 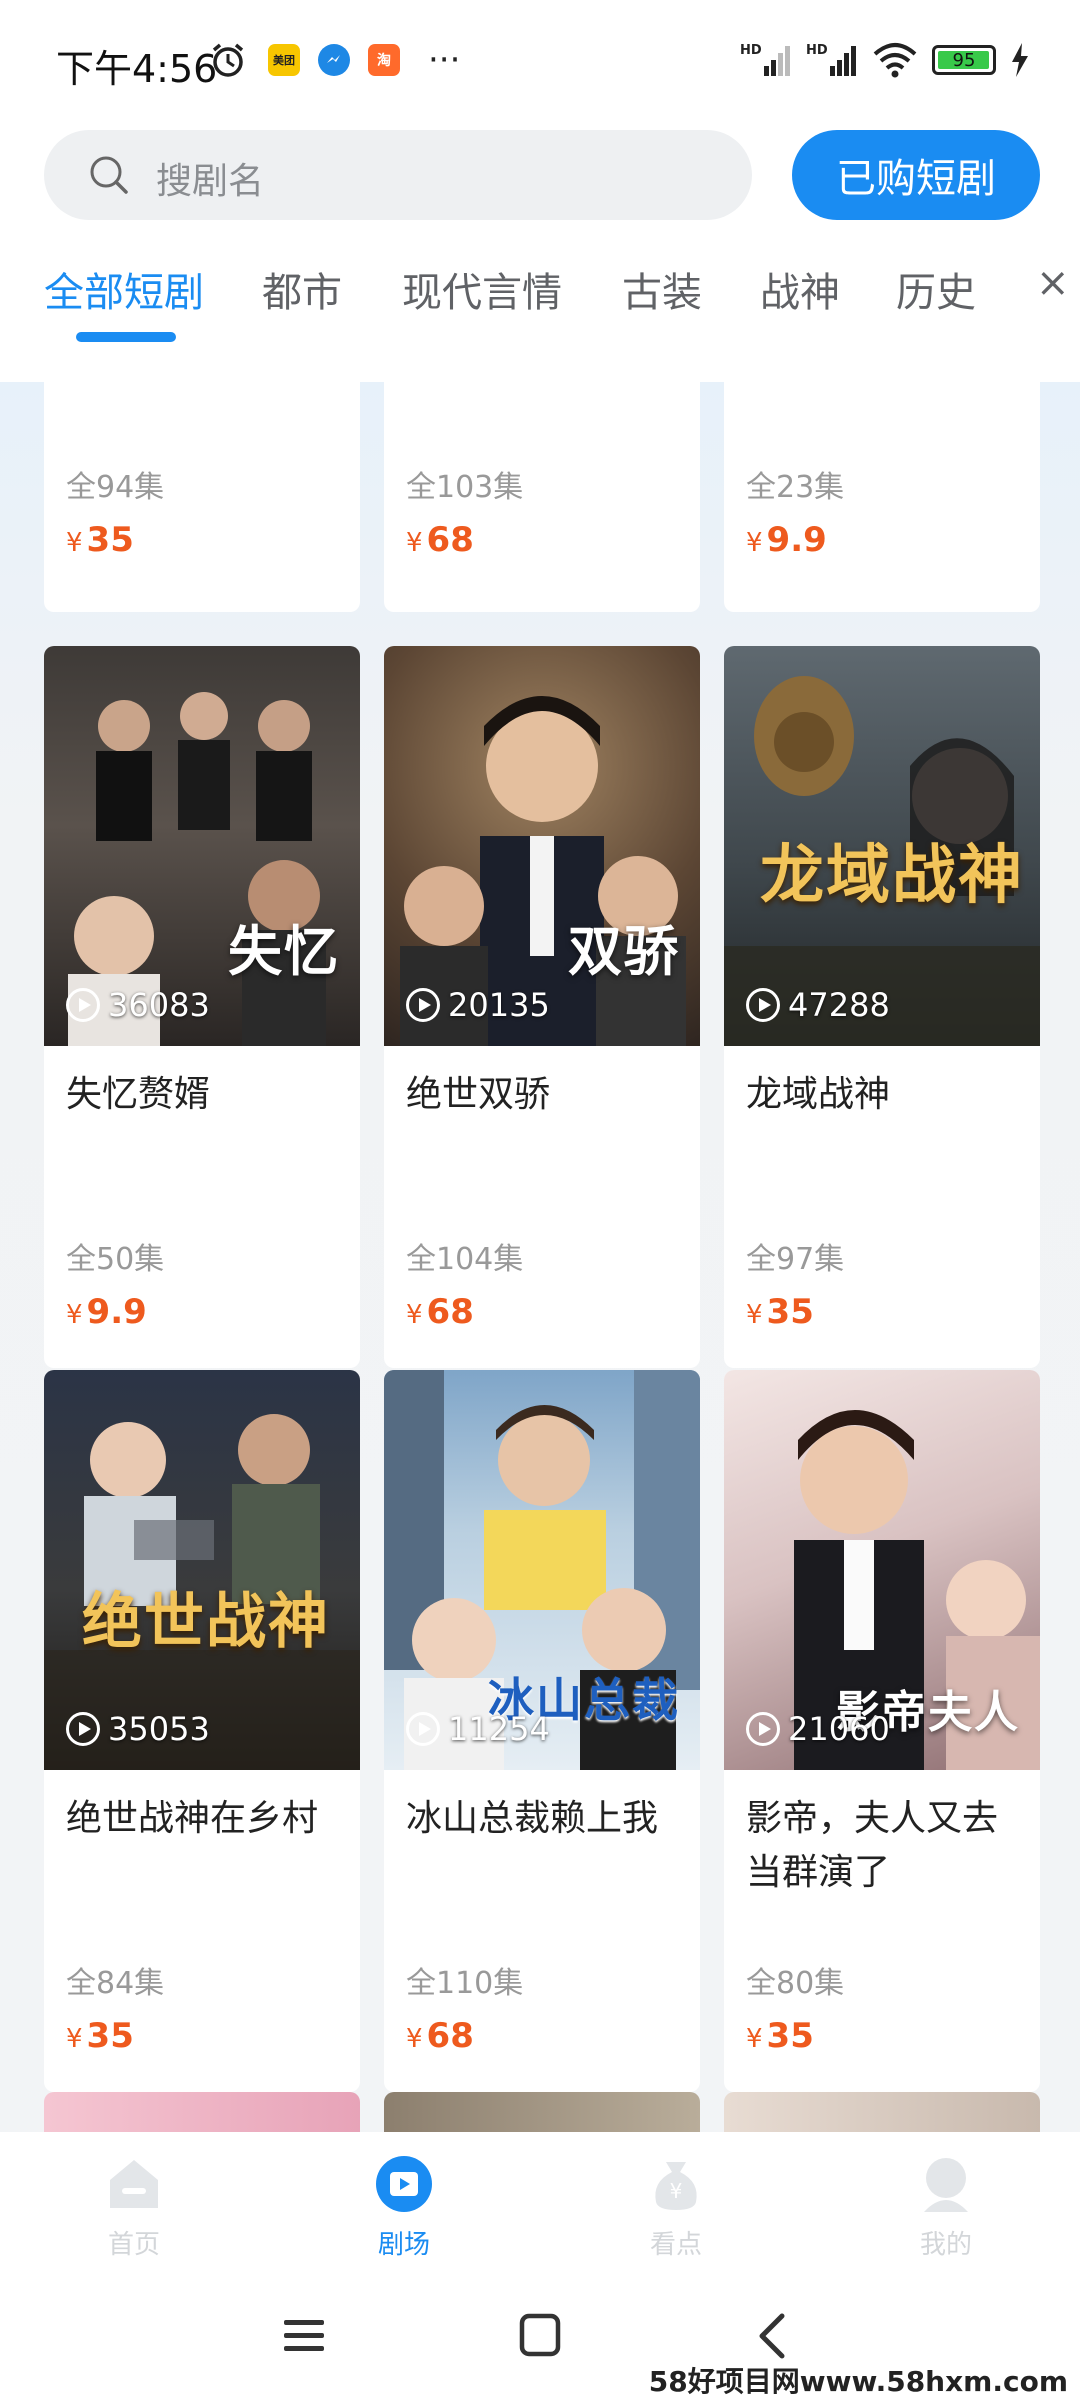 I want to click on drama-title: 龙域战神, so click(x=818, y=1094).